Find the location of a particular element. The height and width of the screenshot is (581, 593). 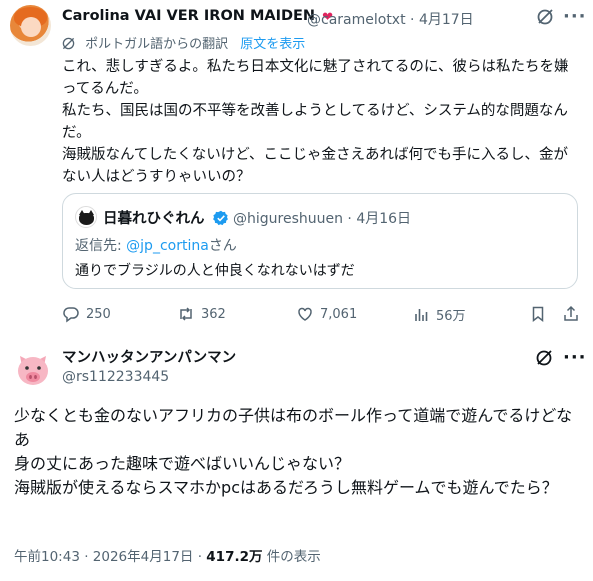

views-label: 件の表示 is located at coordinates (291, 557).